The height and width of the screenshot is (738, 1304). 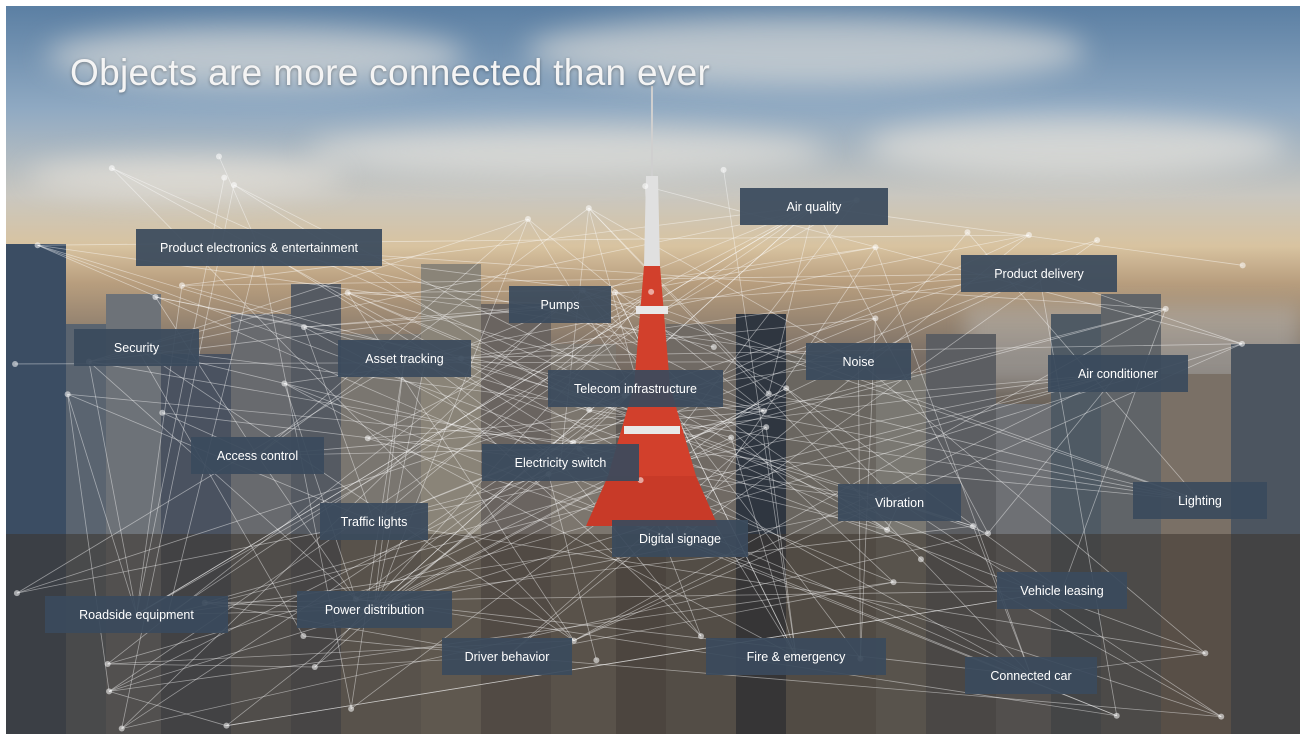 What do you see at coordinates (390, 72) in the screenshot?
I see `slide-title: Objects are more connected than ever` at bounding box center [390, 72].